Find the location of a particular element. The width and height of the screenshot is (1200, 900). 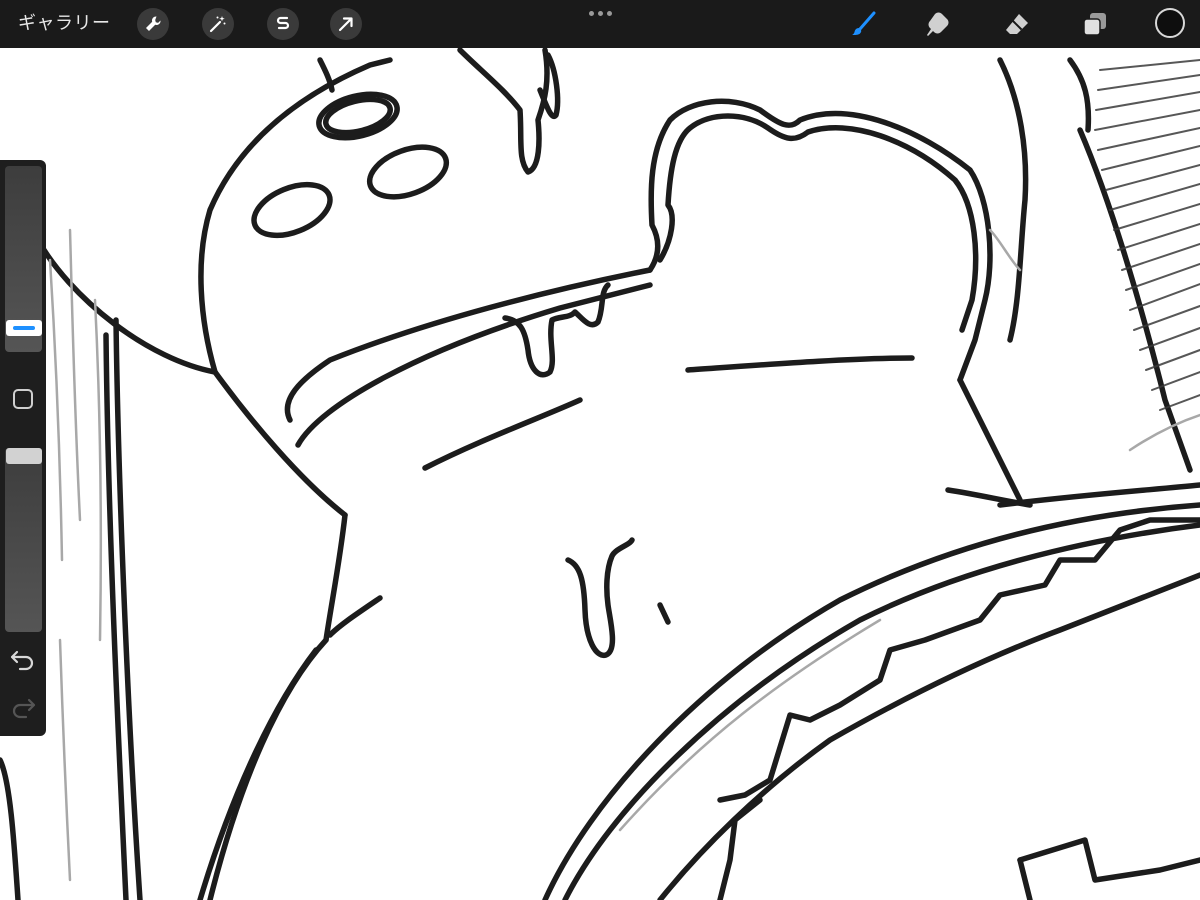

transform-arrow-icon is located at coordinates (345, 24).